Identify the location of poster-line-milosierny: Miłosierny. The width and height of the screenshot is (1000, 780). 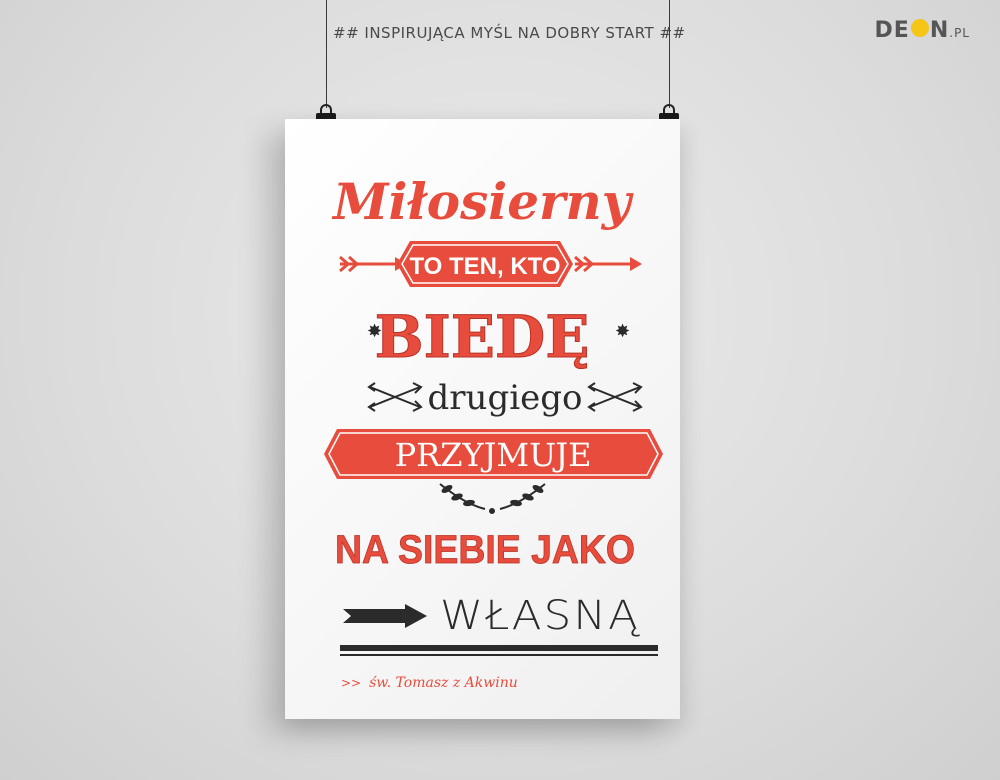
(482, 201).